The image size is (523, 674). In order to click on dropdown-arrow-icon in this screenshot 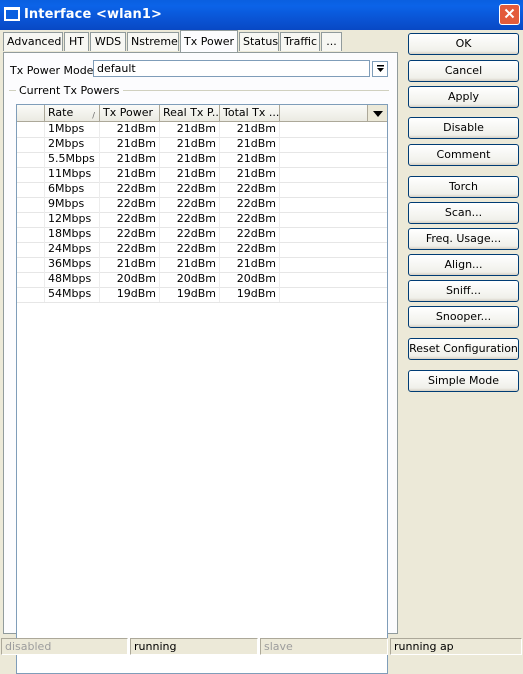, I will do `click(380, 69)`.